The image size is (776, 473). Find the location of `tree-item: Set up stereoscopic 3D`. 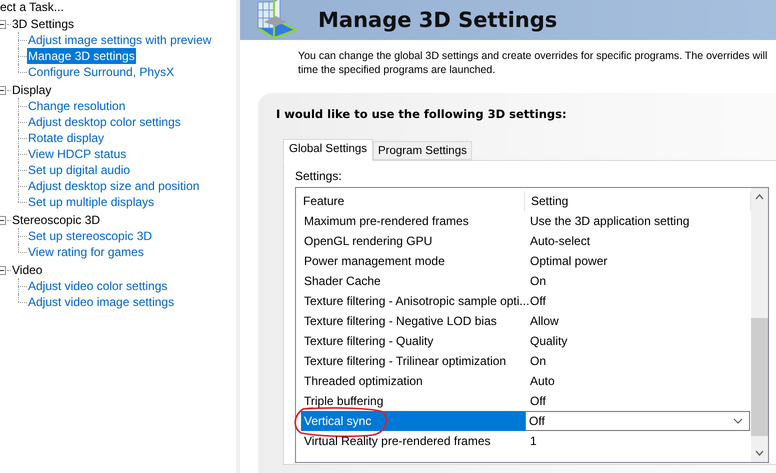

tree-item: Set up stereoscopic 3D is located at coordinates (90, 236).